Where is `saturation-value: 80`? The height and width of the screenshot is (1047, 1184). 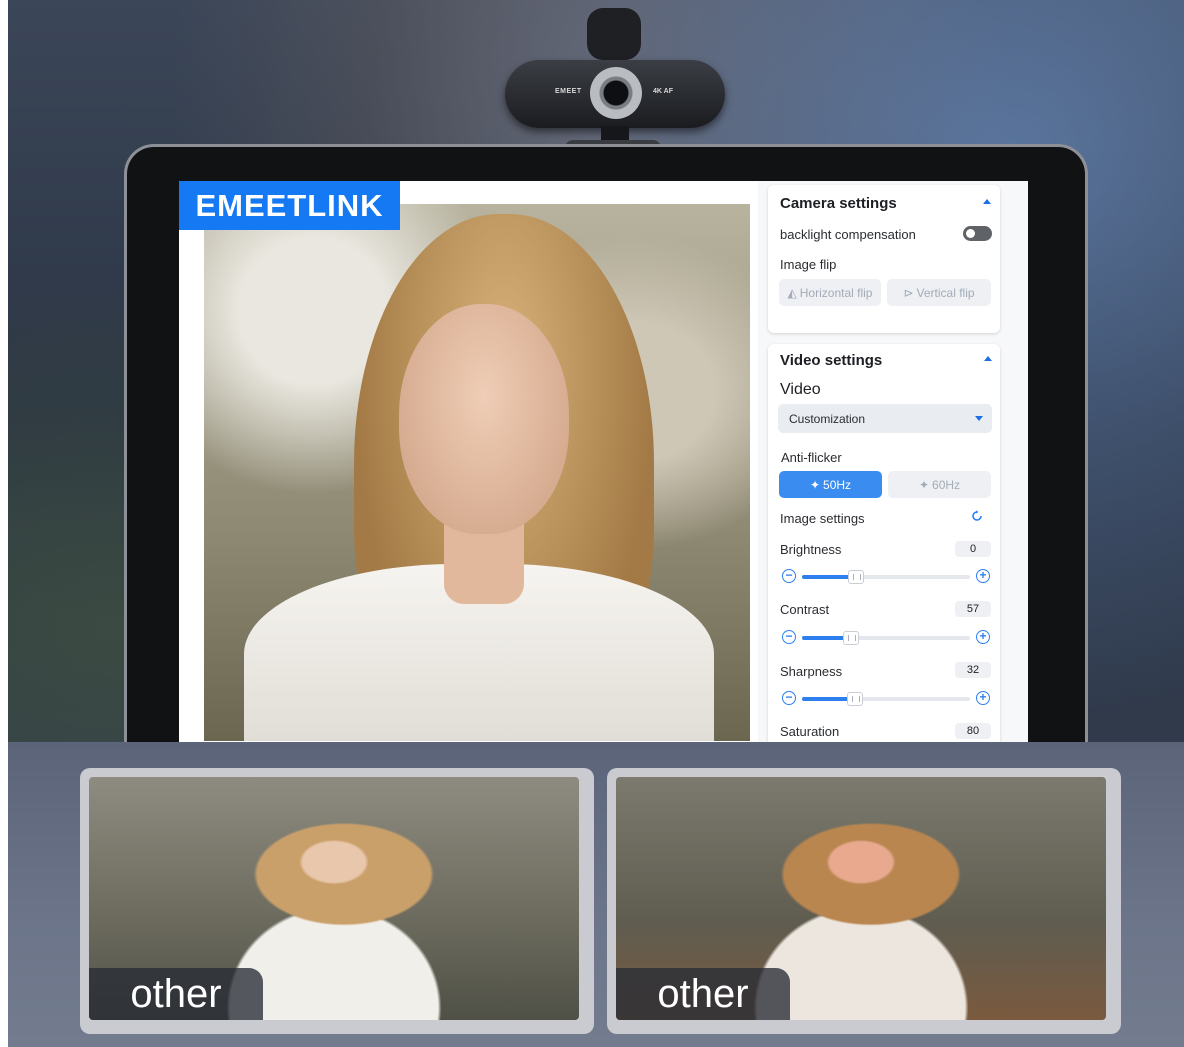 saturation-value: 80 is located at coordinates (973, 731).